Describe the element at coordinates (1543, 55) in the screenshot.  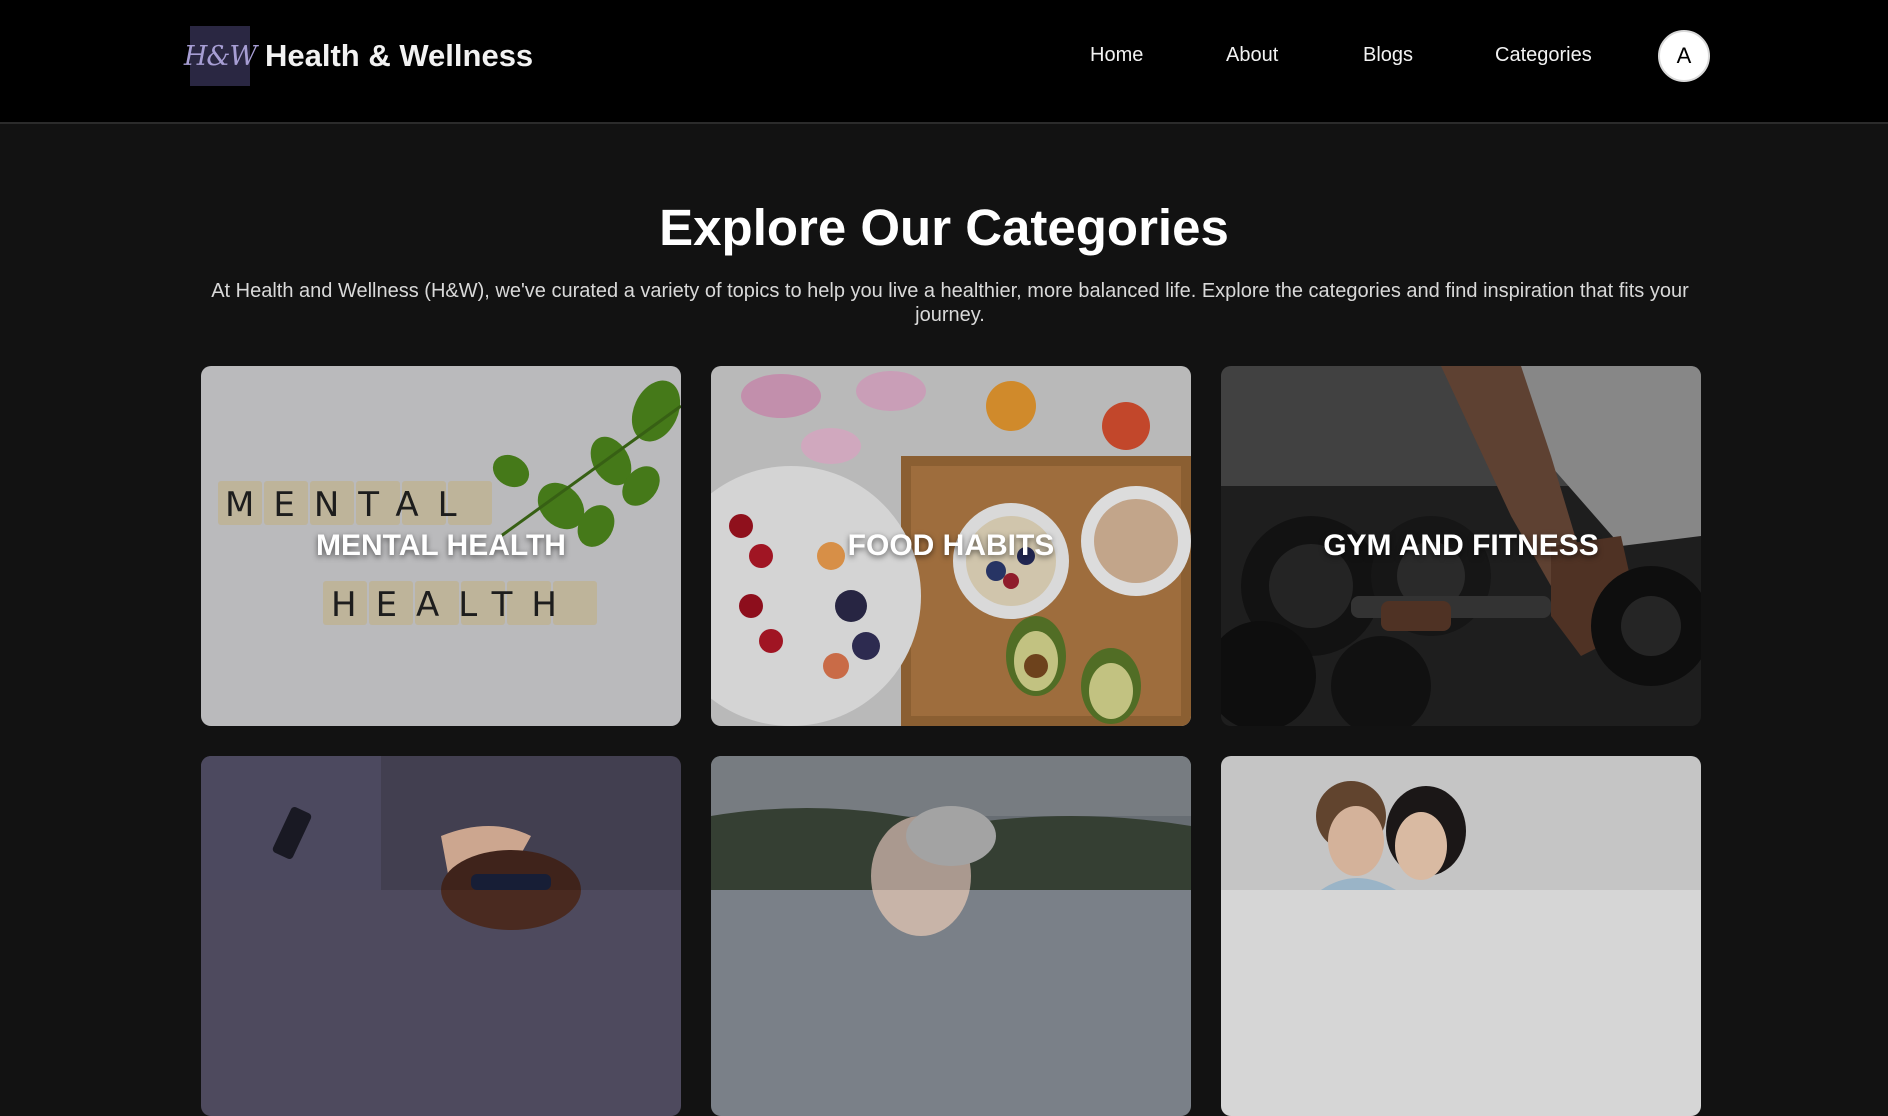
I see `nav-categories-link: Categories` at that location.